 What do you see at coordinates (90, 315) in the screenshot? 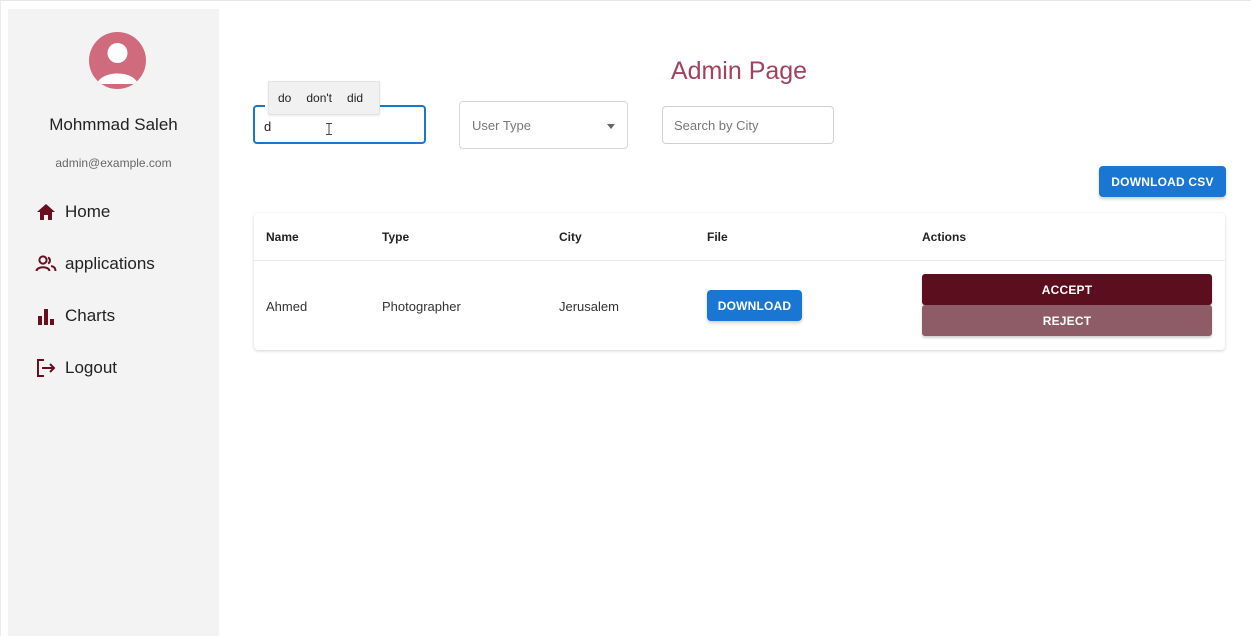
I see `sidebar-item-label: Charts` at bounding box center [90, 315].